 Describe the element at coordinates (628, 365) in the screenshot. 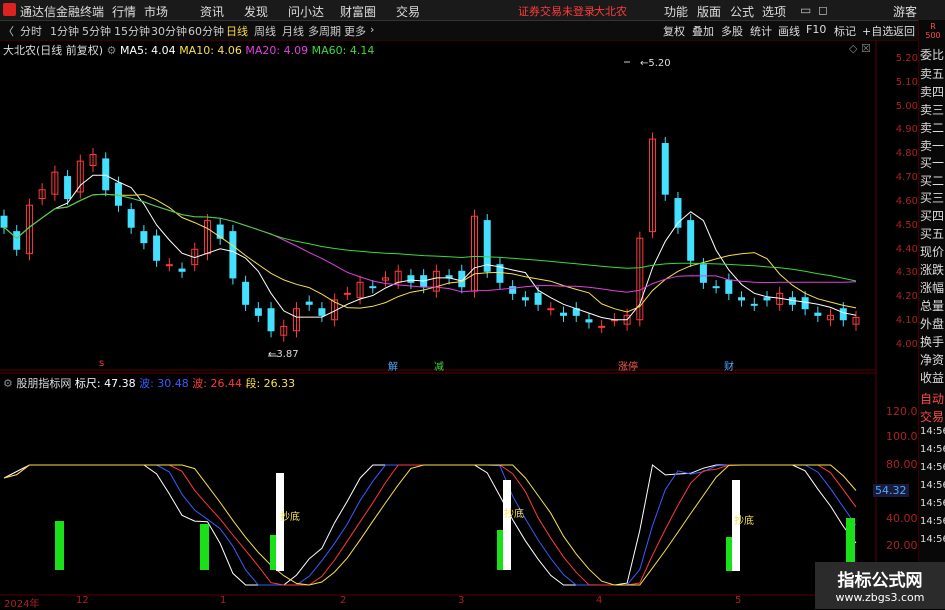

I see `event-tag: 涨停` at that location.